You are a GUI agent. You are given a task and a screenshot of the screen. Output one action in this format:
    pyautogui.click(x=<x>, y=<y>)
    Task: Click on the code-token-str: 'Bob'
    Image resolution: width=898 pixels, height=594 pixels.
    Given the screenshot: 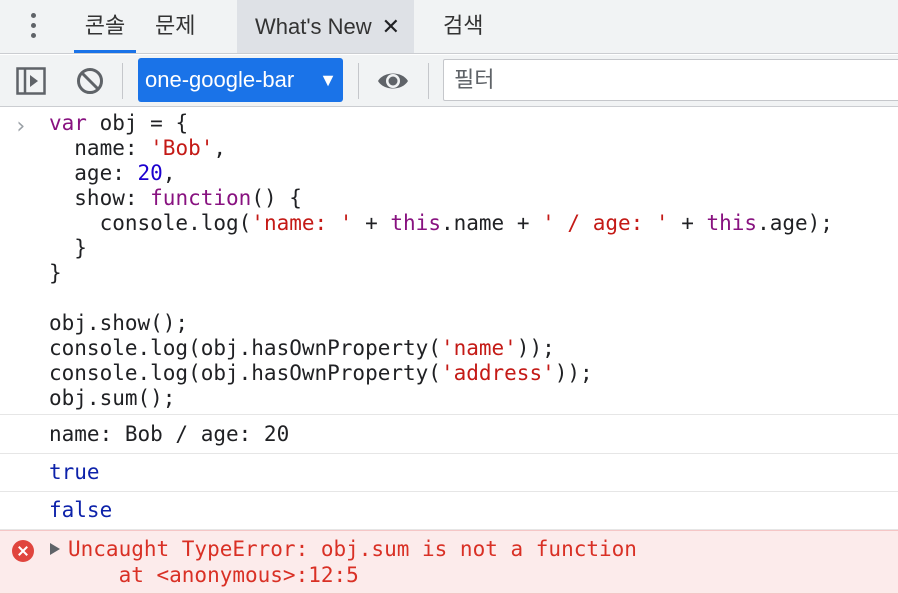 What is the action you would take?
    pyautogui.click(x=182, y=148)
    